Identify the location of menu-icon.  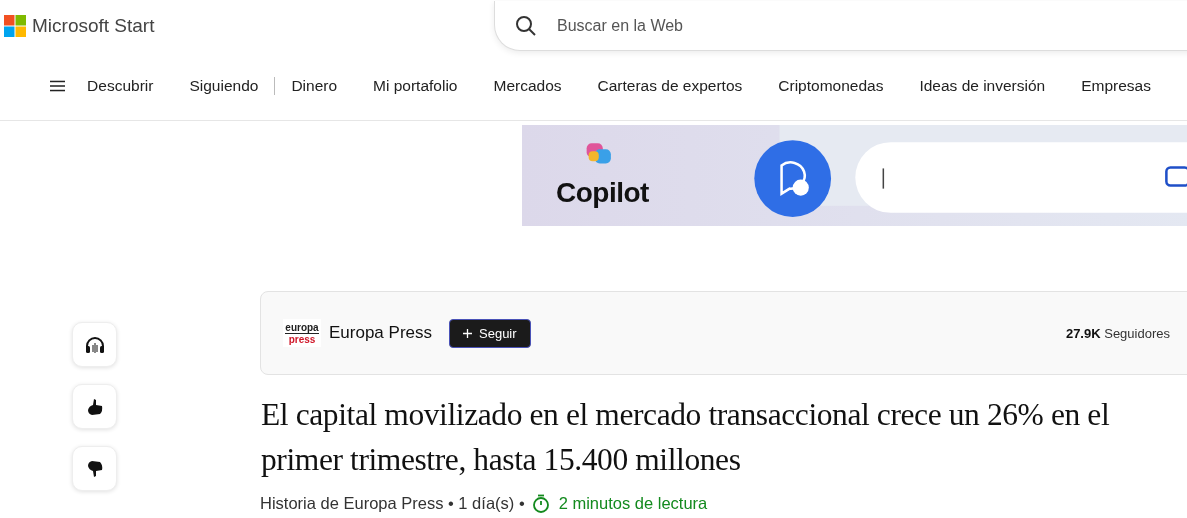
(58, 86).